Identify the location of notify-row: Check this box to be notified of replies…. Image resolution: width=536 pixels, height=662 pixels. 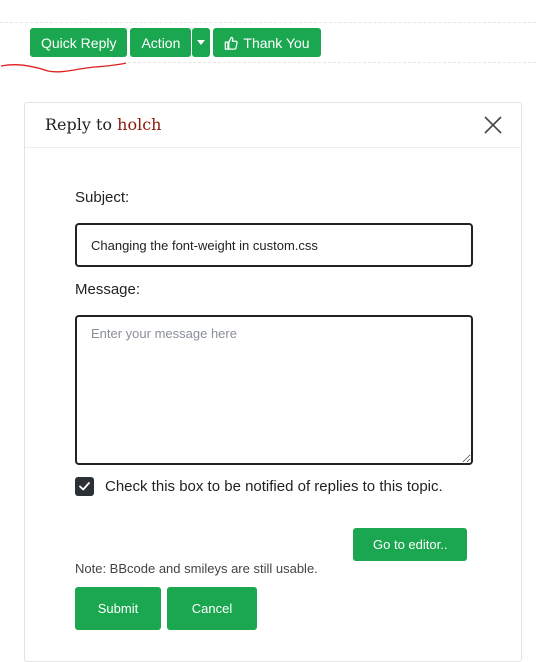
(259, 486).